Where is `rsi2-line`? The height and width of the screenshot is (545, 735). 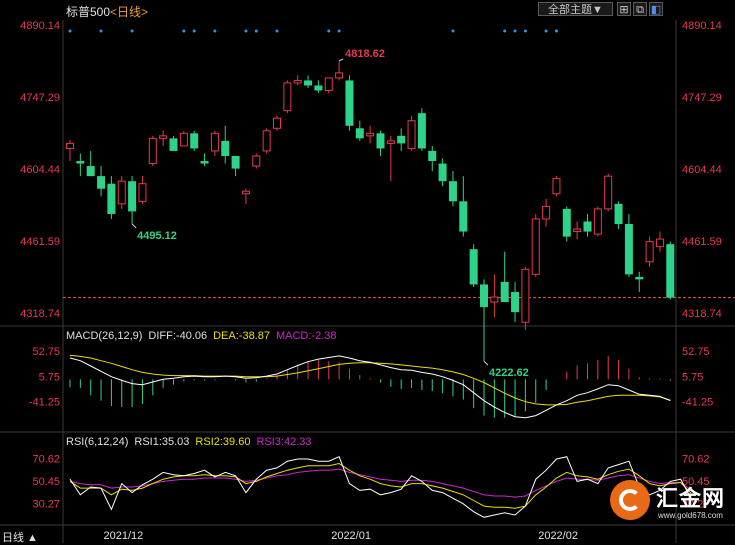 rsi2-line is located at coordinates (380, 485).